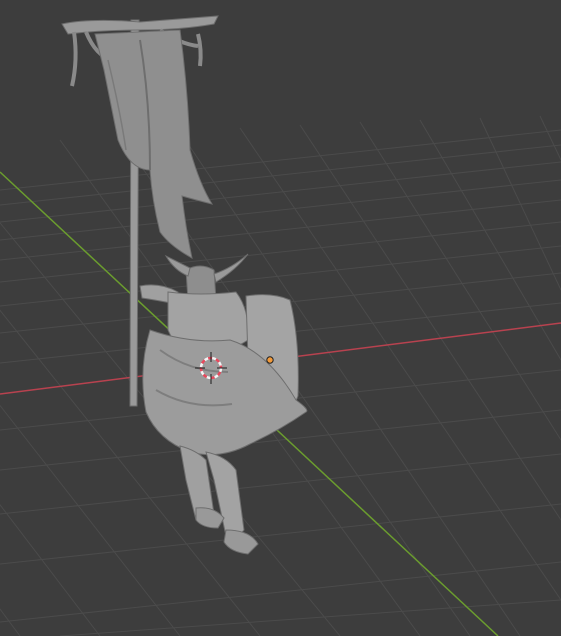 This screenshot has width=561, height=636. I want to click on banner-crossbar, so click(140, 25).